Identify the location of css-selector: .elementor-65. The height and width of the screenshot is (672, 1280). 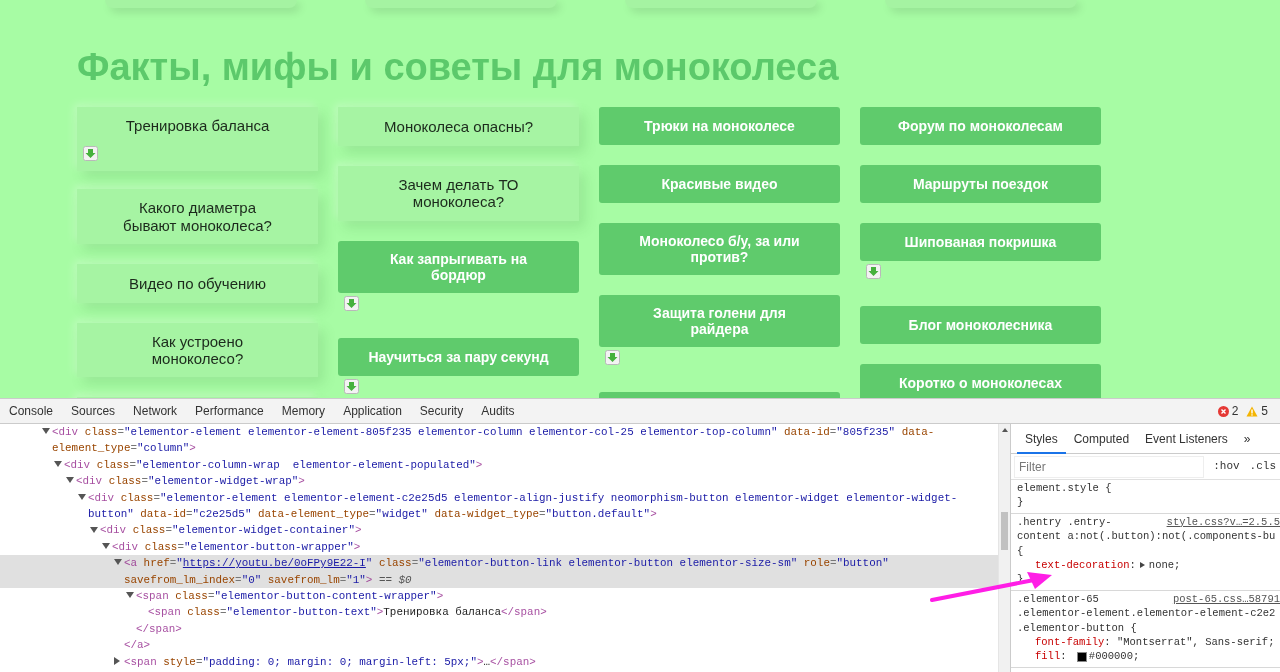
(1058, 599).